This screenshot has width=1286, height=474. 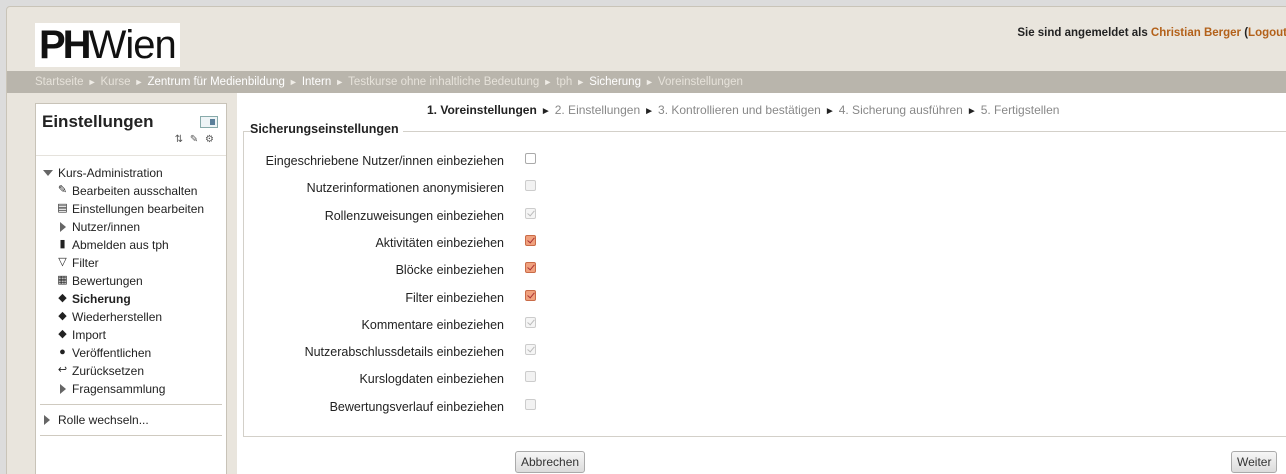 What do you see at coordinates (900, 110) in the screenshot?
I see `progress-step: 4. Sicherung ausführen` at bounding box center [900, 110].